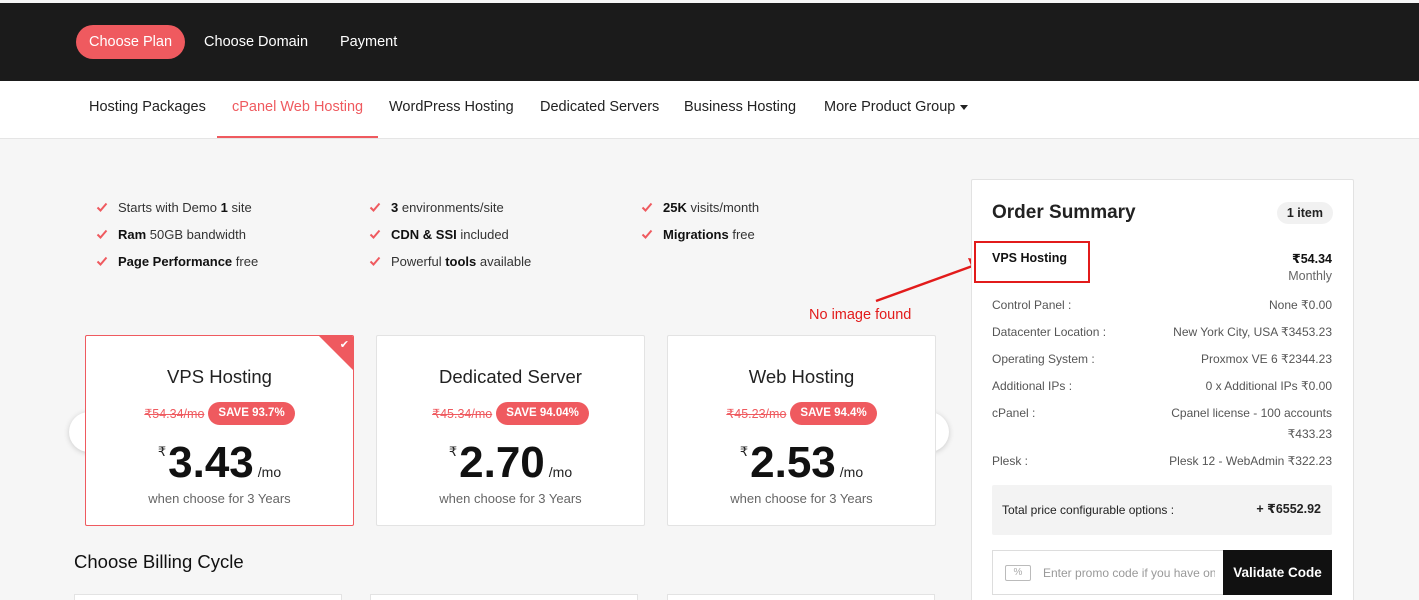 This screenshot has width=1419, height=600. Describe the element at coordinates (1288, 509) in the screenshot. I see `total-value: + ₹6552.92` at that location.